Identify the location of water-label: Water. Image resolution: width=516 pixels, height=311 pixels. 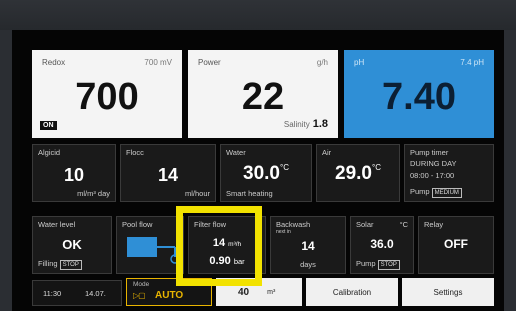
(236, 152).